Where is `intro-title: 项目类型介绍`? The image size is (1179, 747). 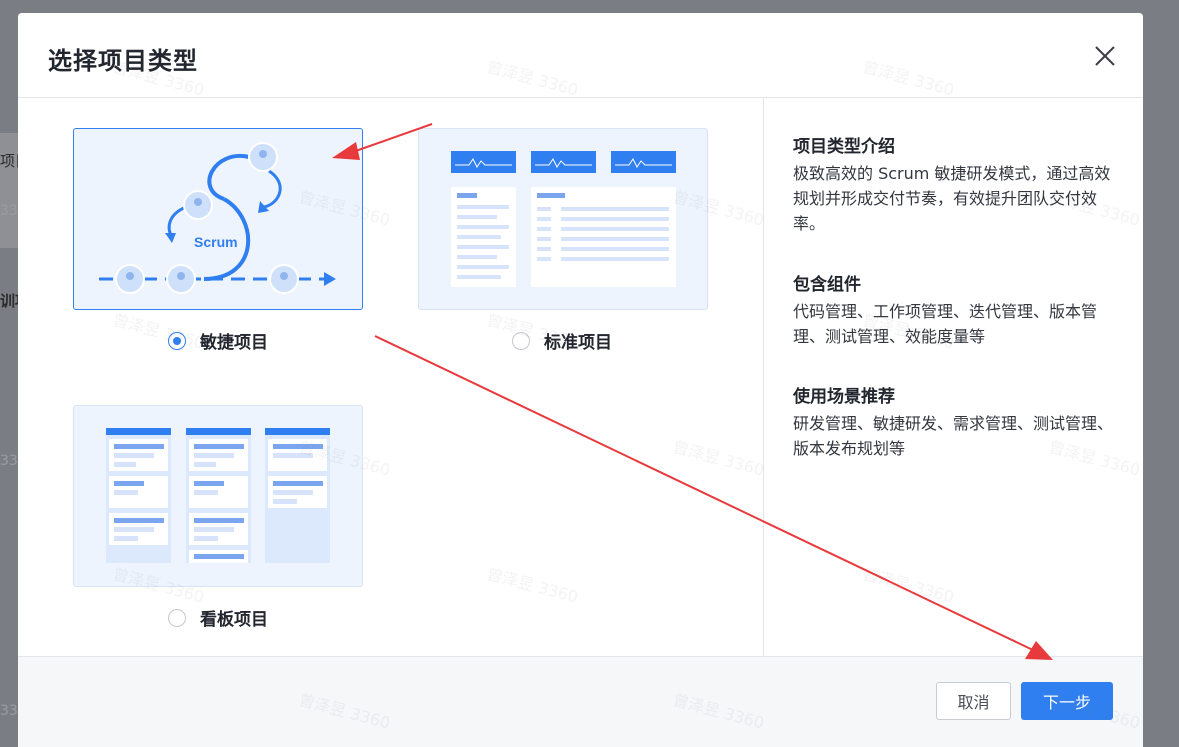
intro-title: 项目类型介绍 is located at coordinates (844, 147).